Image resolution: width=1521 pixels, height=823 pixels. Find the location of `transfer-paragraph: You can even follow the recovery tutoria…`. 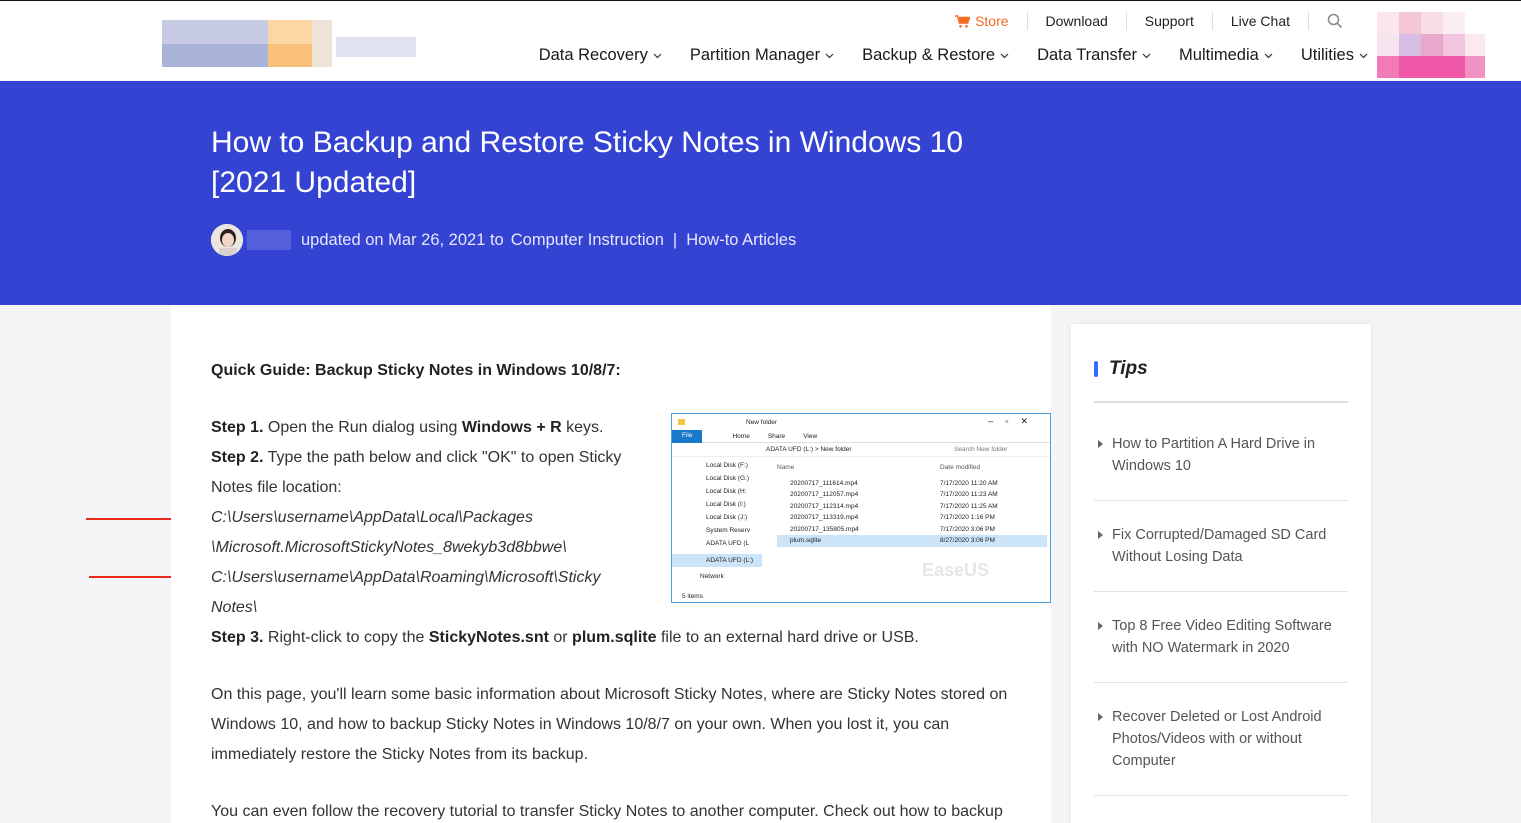

transfer-paragraph: You can even follow the recovery tutoria… is located at coordinates (607, 811).